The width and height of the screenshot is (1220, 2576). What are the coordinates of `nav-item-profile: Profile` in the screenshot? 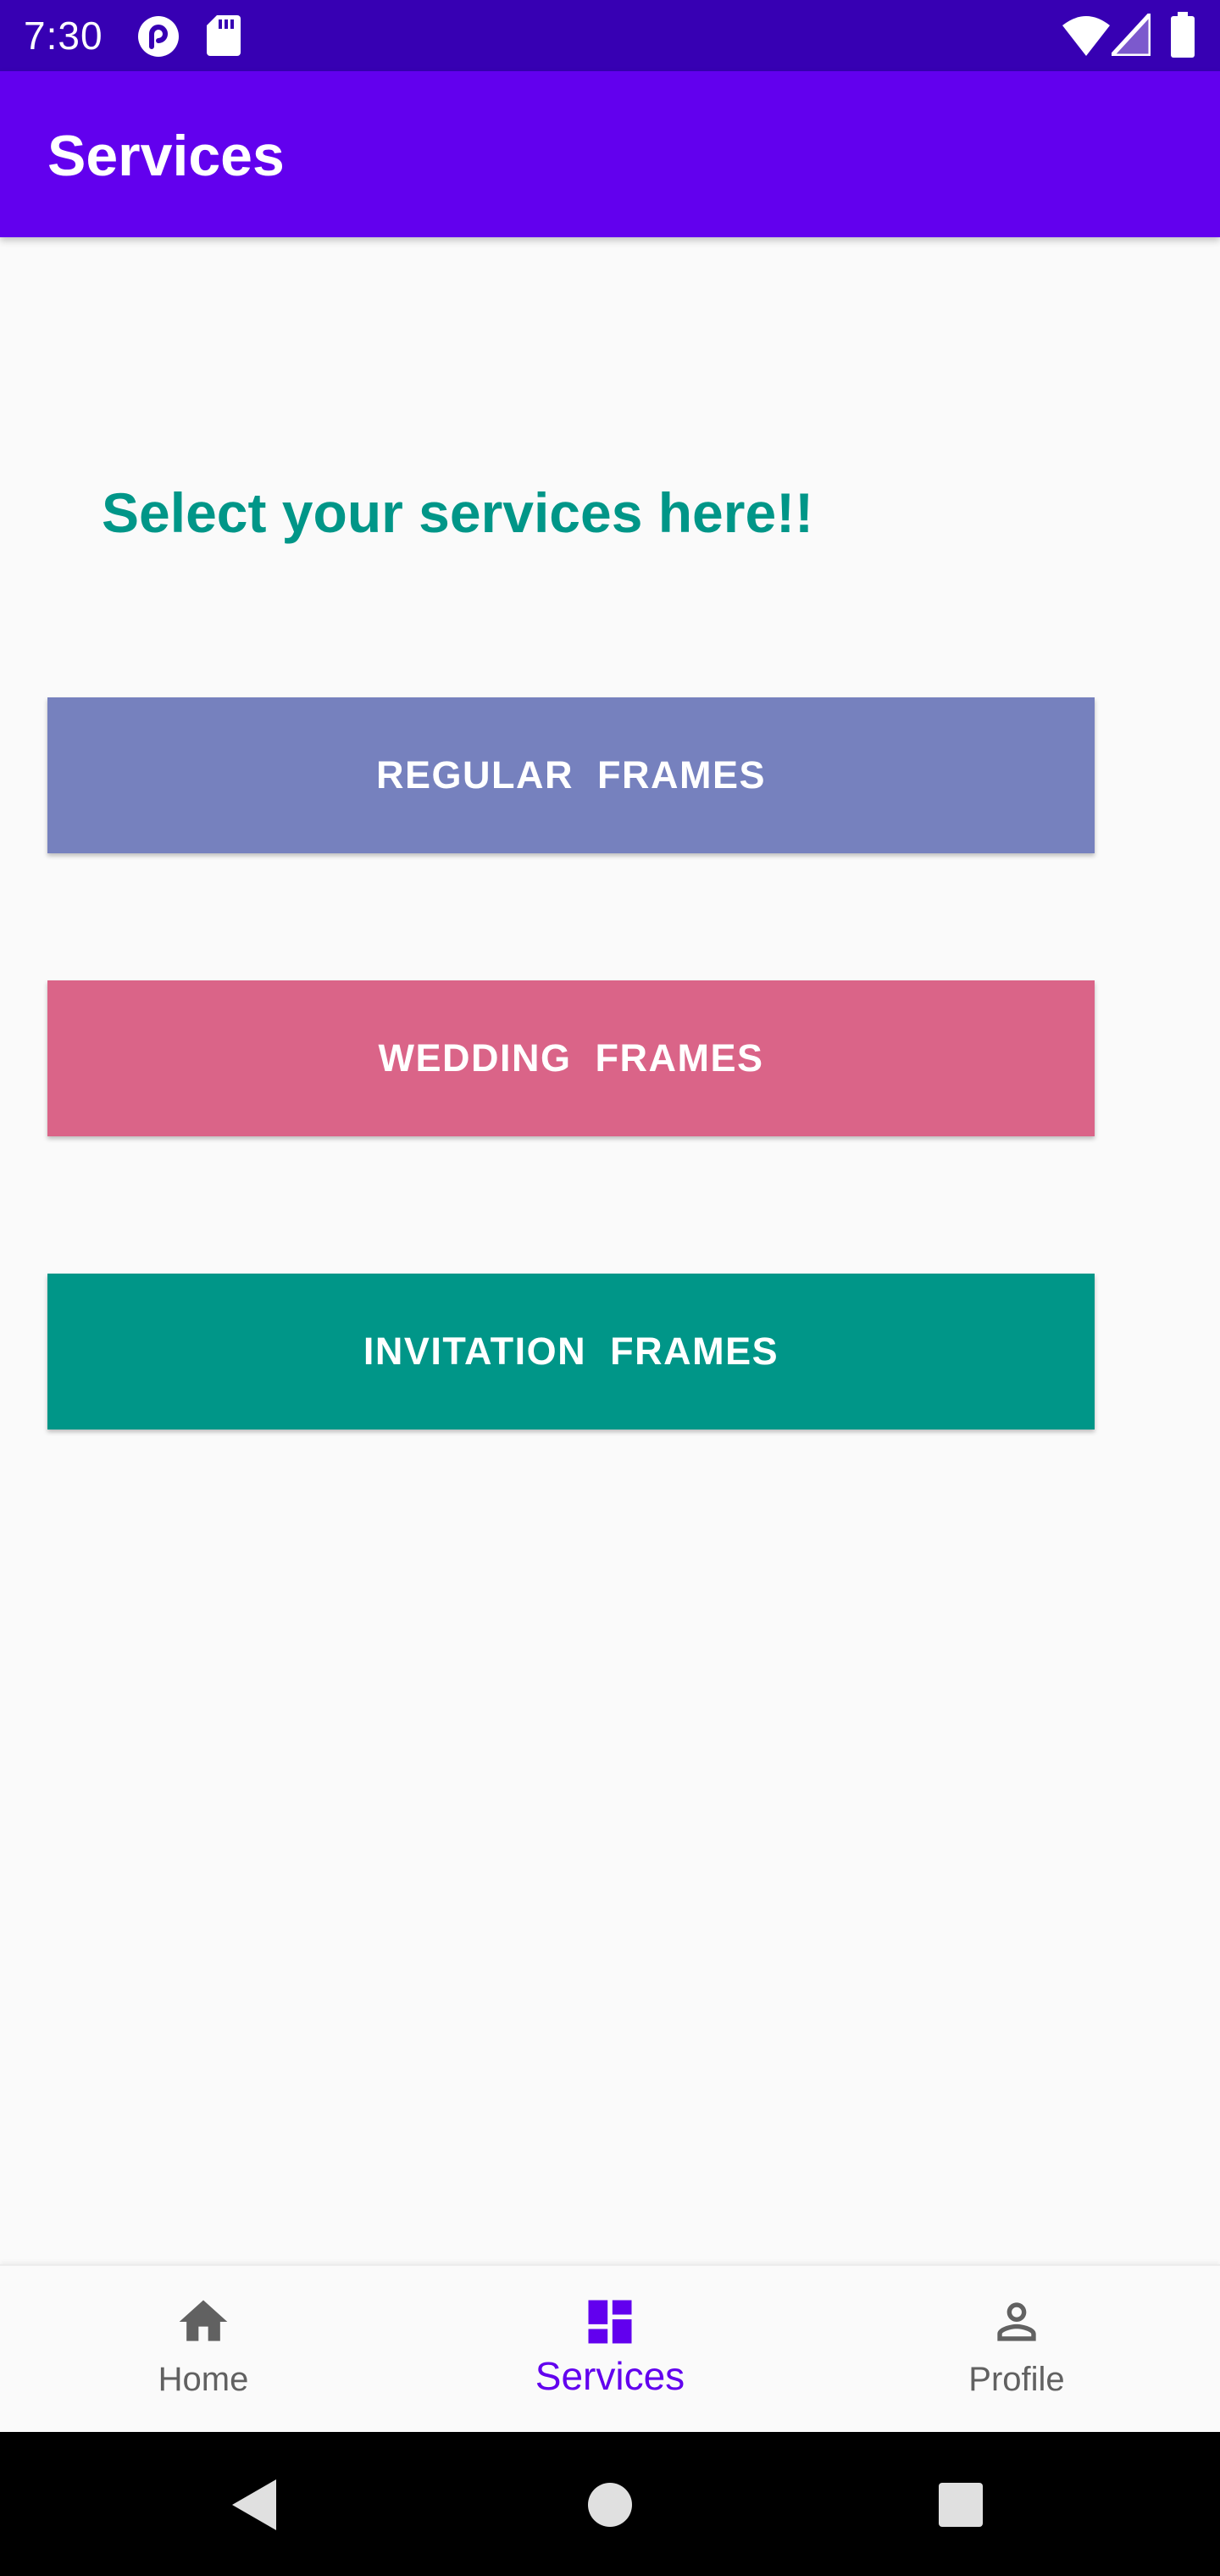 It's located at (1016, 2350).